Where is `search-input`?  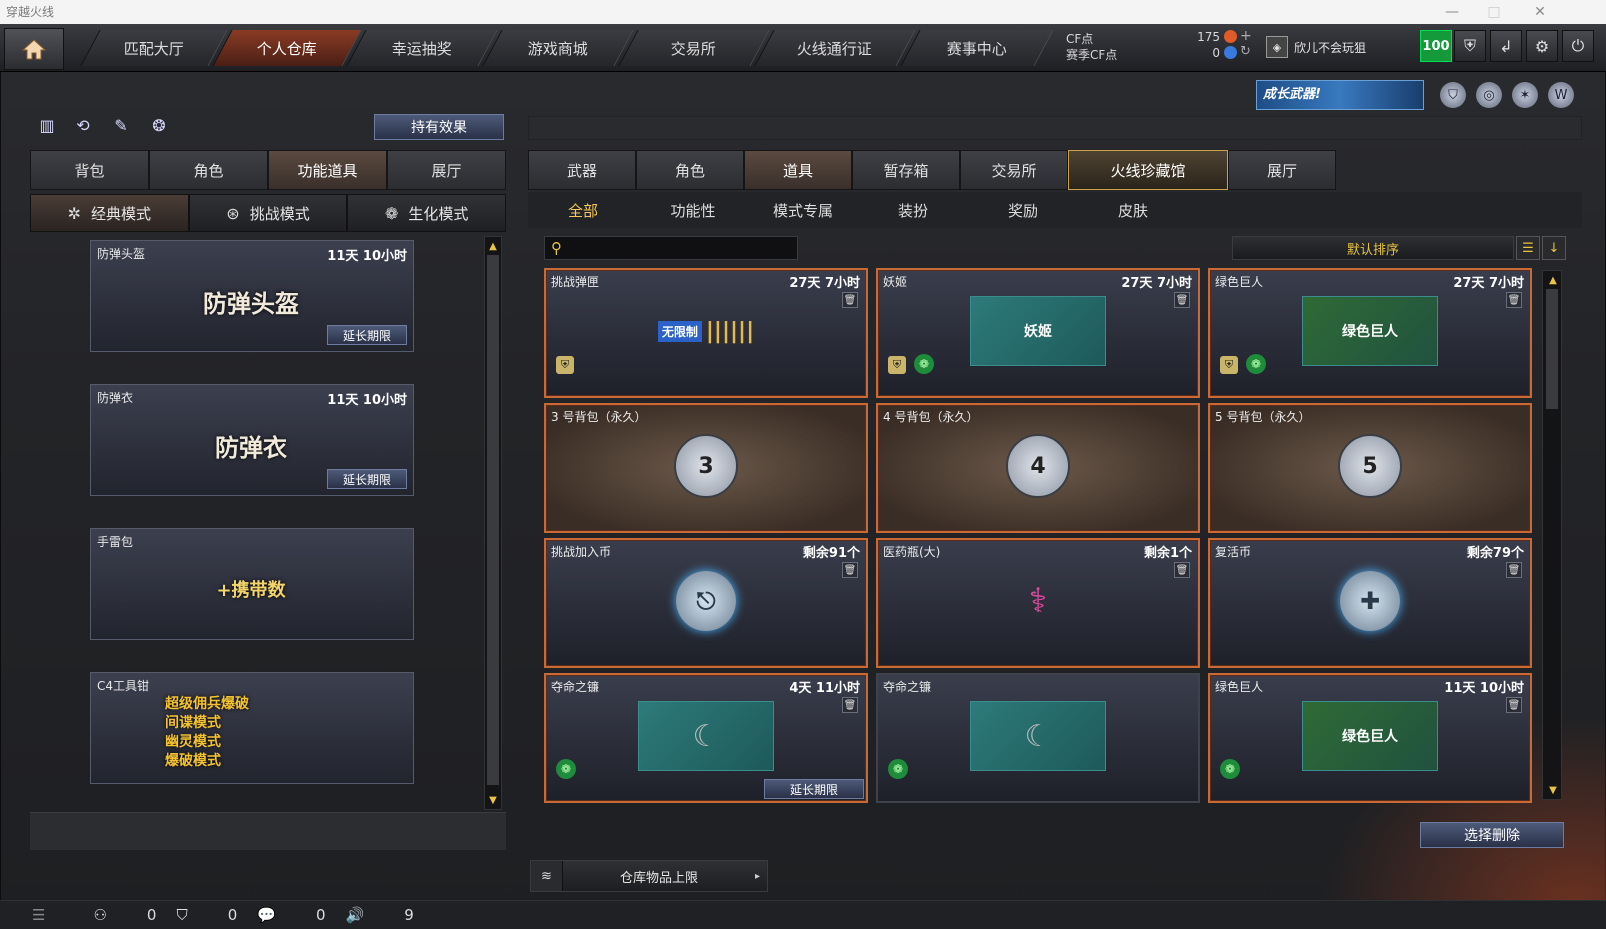 search-input is located at coordinates (678, 248).